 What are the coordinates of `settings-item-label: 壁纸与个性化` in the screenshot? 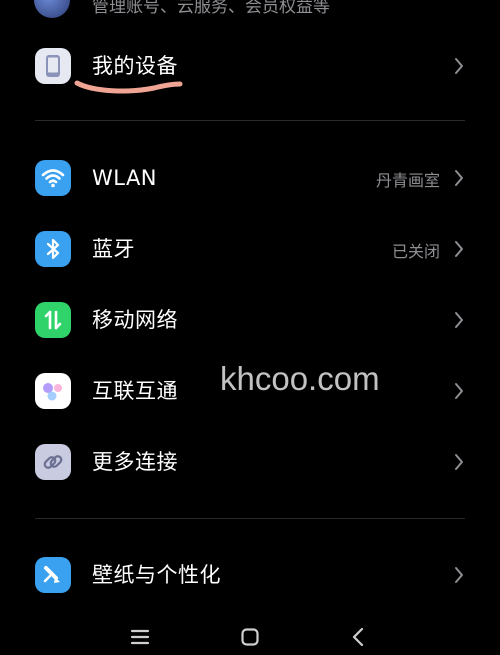 It's located at (156, 575).